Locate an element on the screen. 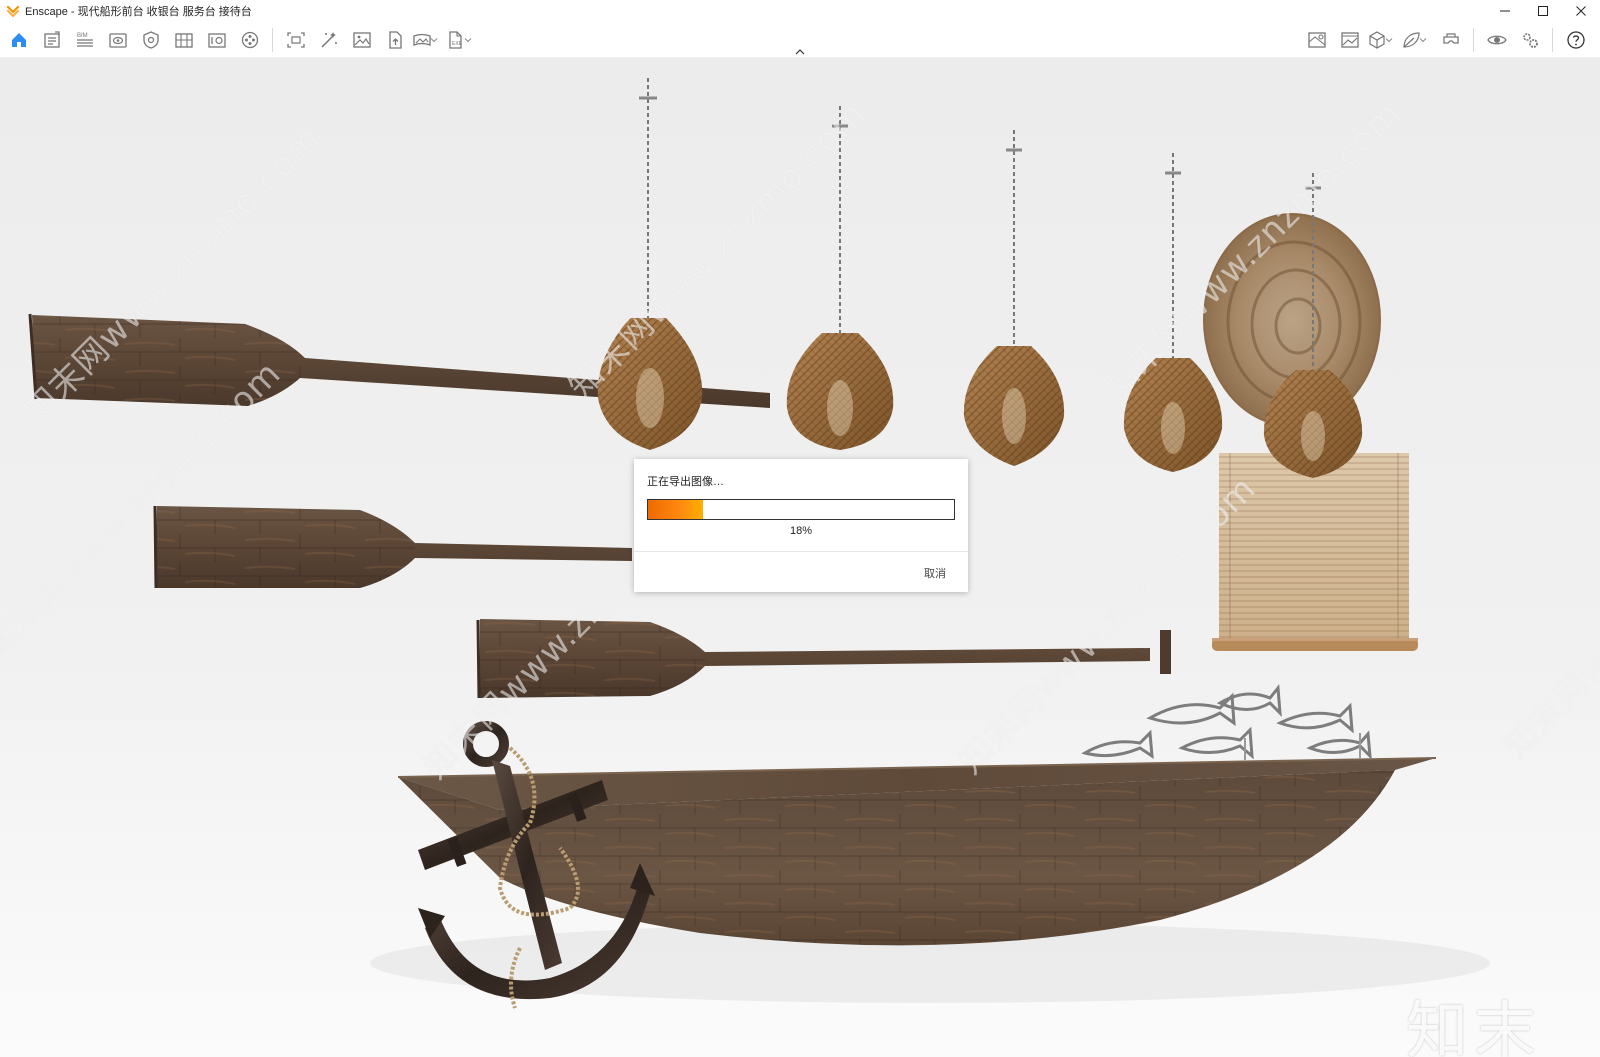 Image resolution: width=1600 pixels, height=1057 pixels. paddle-middle is located at coordinates (392, 547).